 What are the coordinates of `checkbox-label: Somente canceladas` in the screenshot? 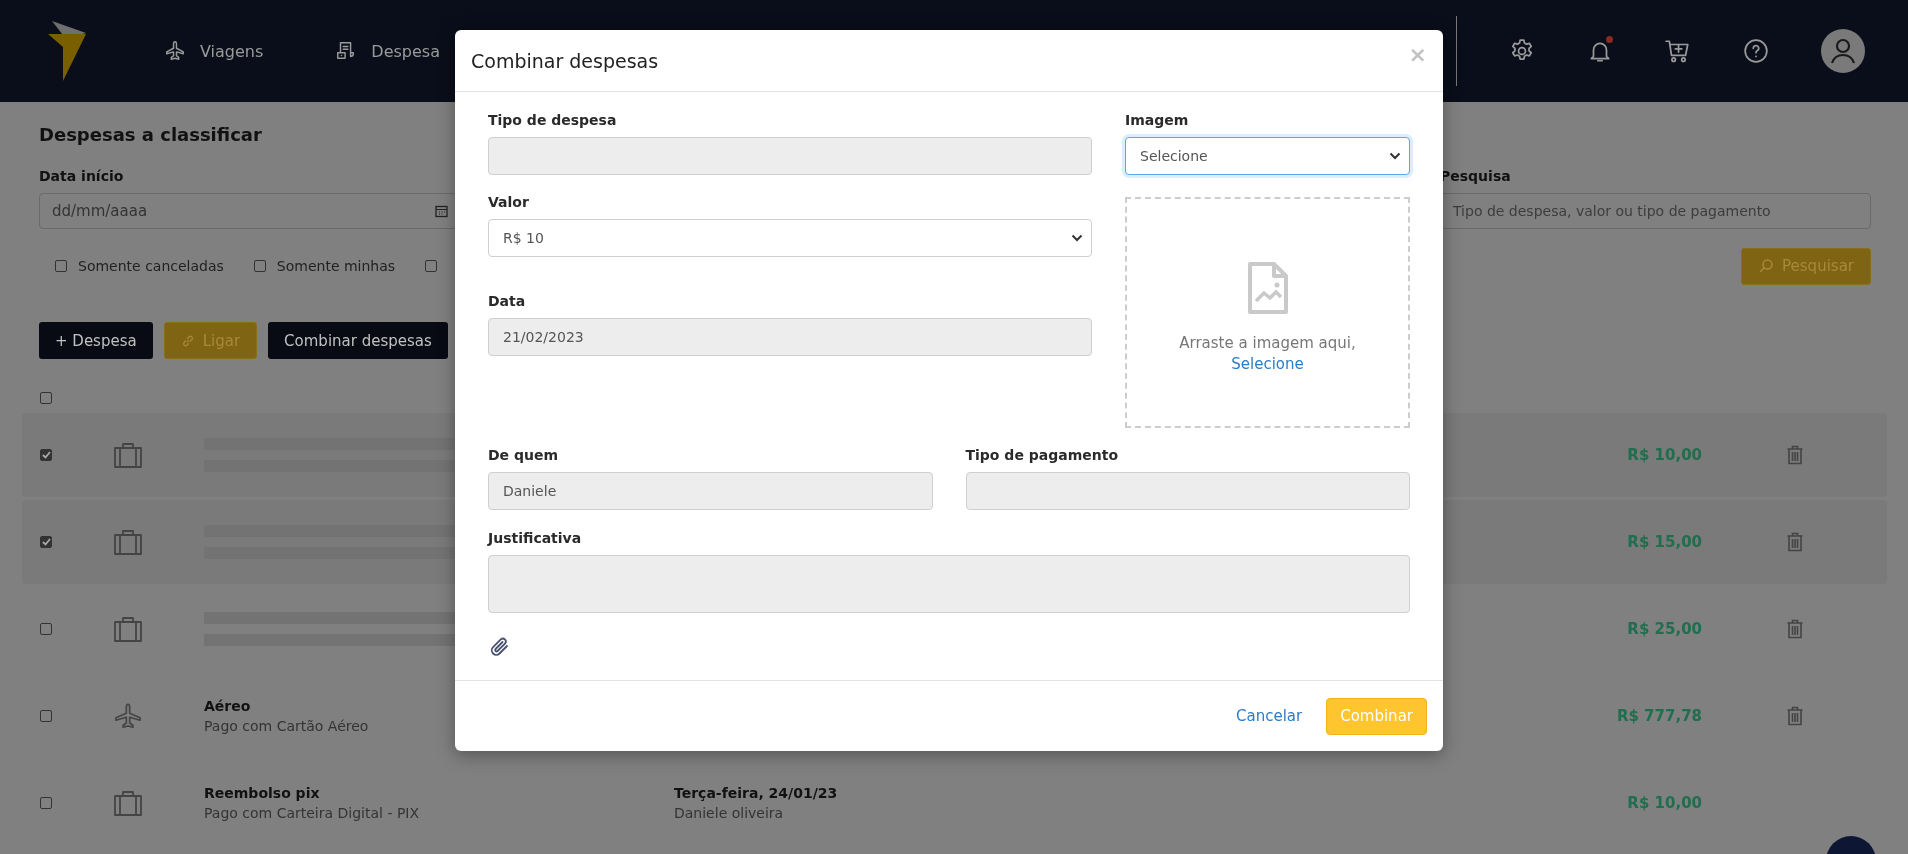 It's located at (151, 266).